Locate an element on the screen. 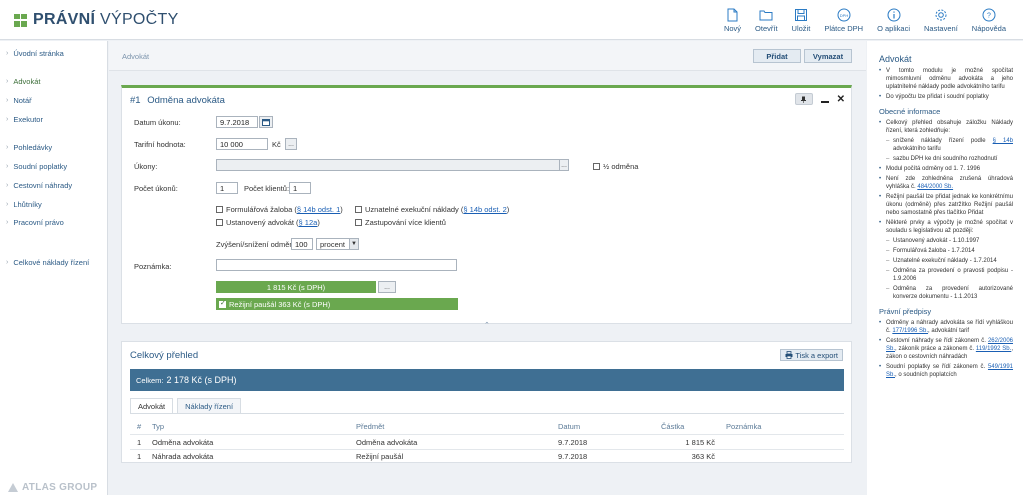 This screenshot has width=1023, height=495. save-icon is located at coordinates (800, 15).